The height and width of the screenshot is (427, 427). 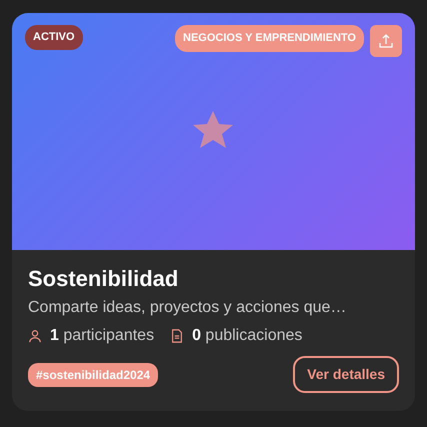 I want to click on stat-text: 0 publicaciones, so click(x=247, y=336).